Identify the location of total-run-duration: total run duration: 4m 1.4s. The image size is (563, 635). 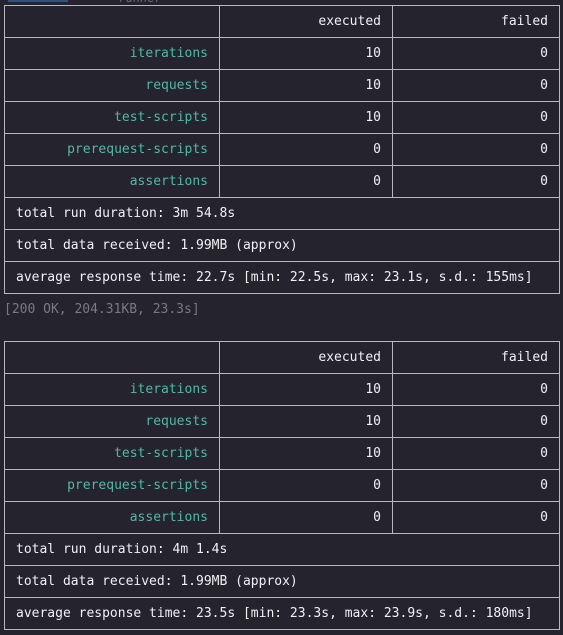
(282, 549).